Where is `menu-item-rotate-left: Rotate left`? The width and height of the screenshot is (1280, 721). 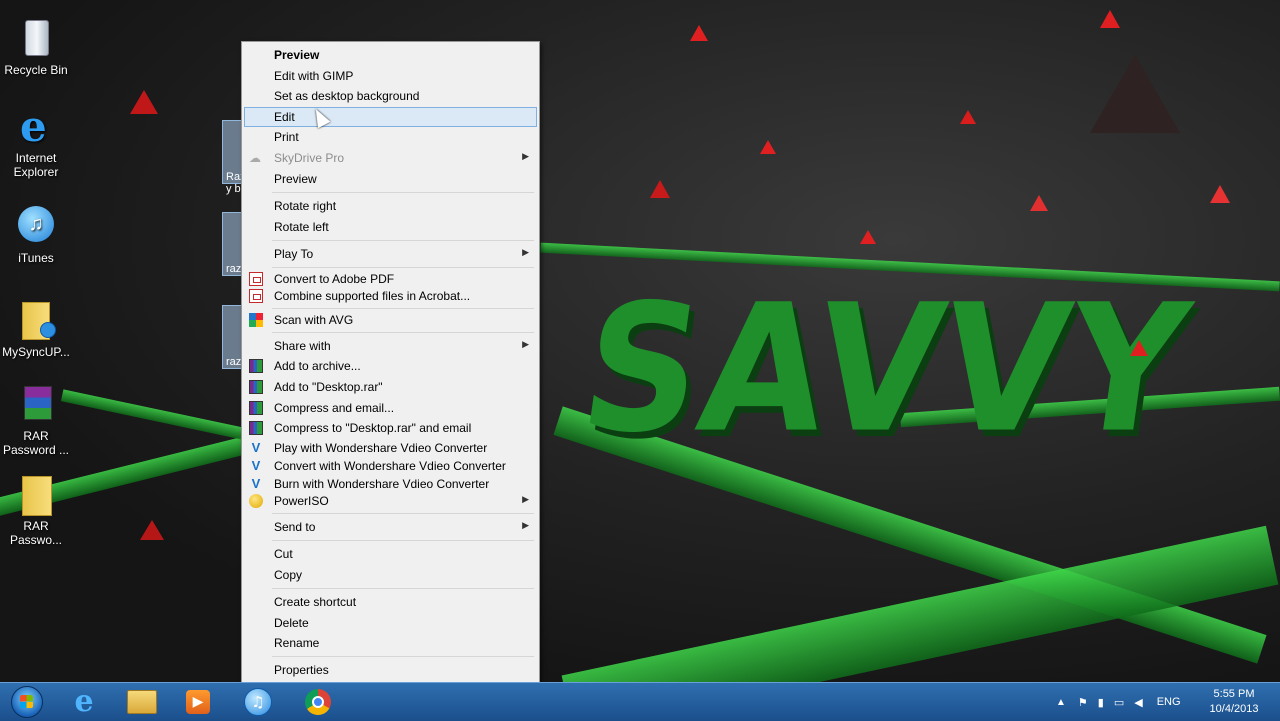 menu-item-rotate-left: Rotate left is located at coordinates (390, 227).